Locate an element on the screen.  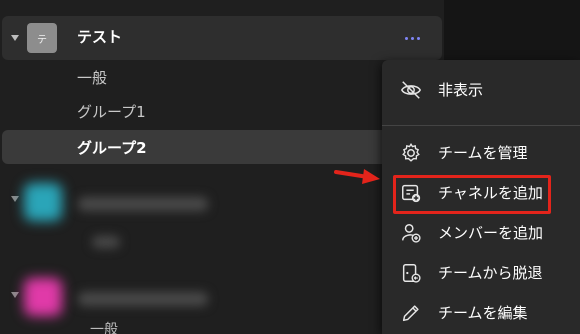
menu-item-edit-team: チームを編集 is located at coordinates (481, 313).